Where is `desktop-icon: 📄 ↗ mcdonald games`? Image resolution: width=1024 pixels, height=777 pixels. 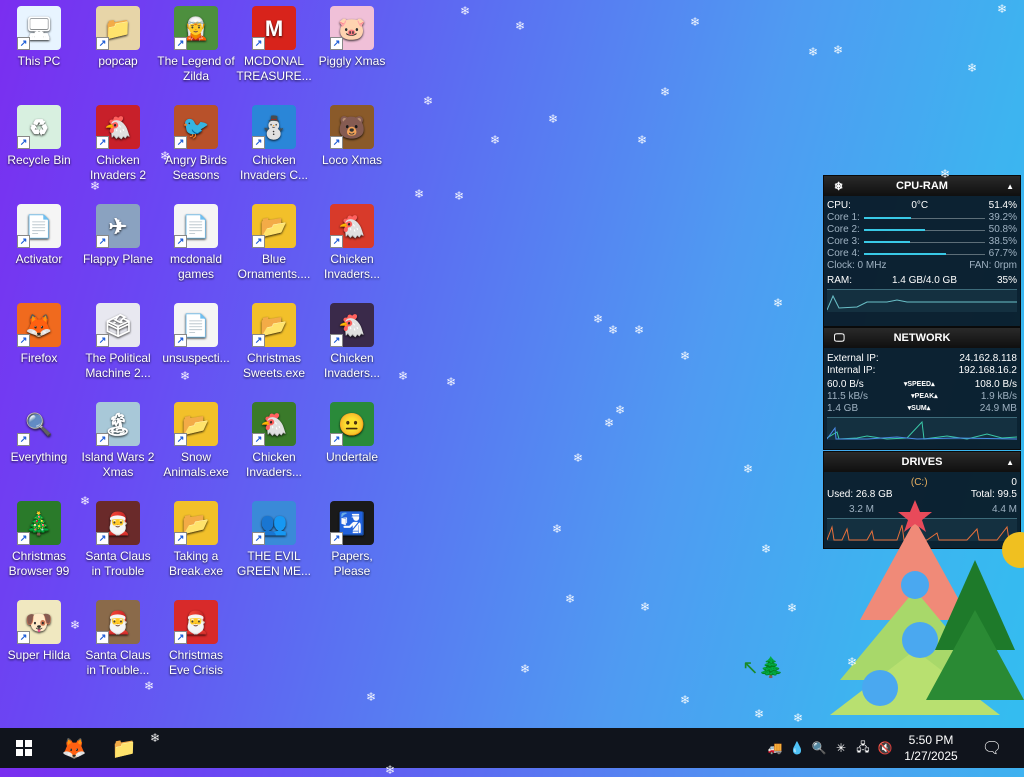 desktop-icon: 📄 ↗ mcdonald games is located at coordinates (196, 240).